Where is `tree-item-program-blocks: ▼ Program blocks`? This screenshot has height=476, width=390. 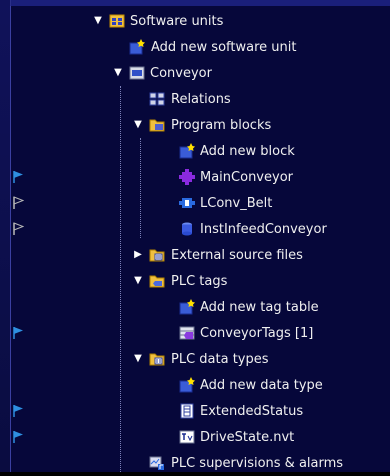
tree-item-program-blocks: ▼ Program blocks is located at coordinates (200, 125).